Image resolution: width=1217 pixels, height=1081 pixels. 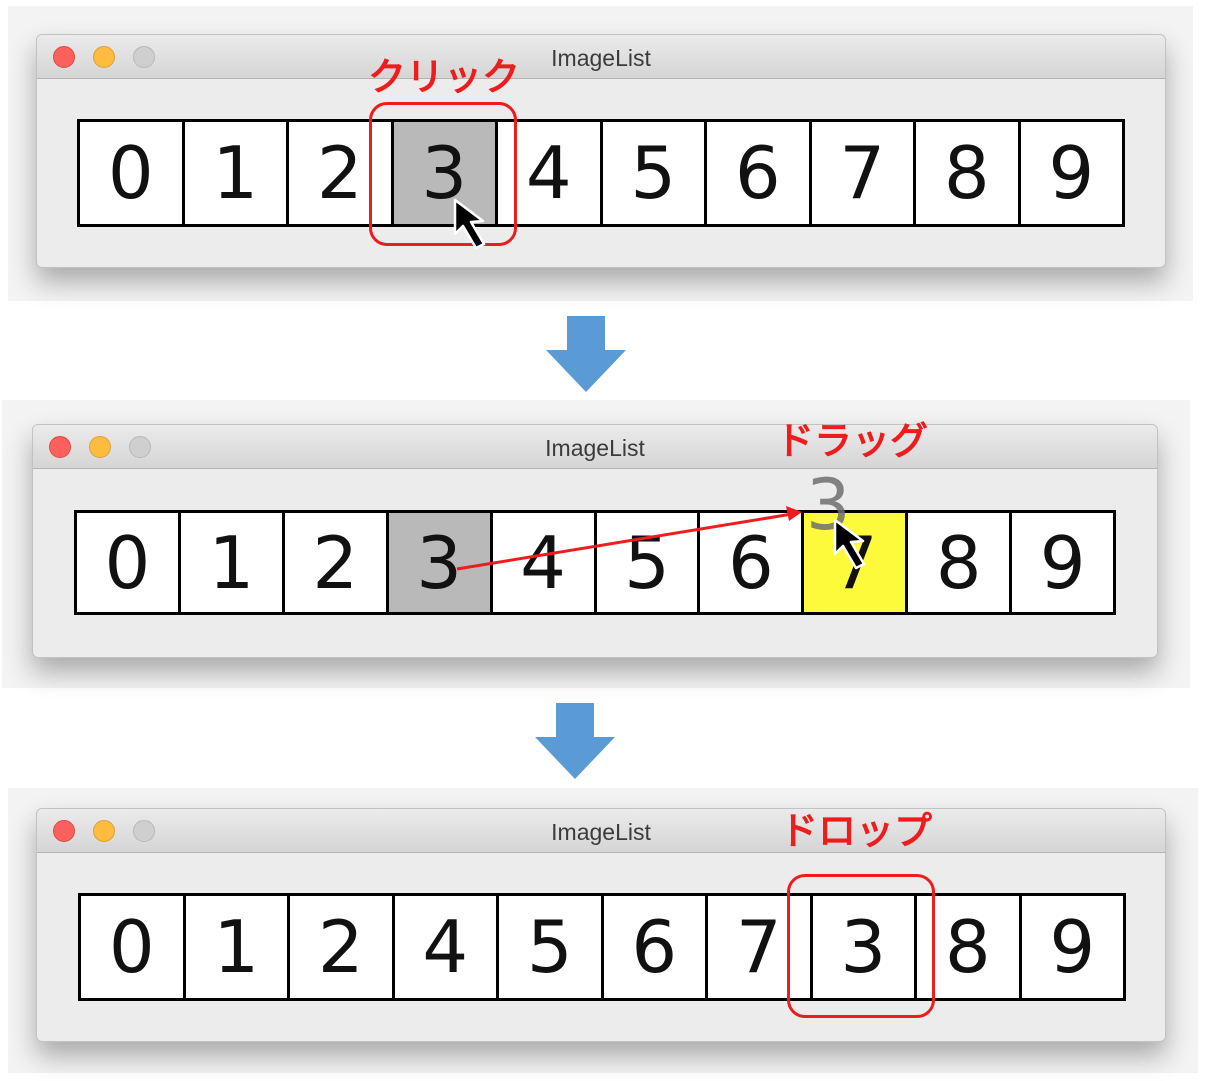 What do you see at coordinates (439, 562) in the screenshot?
I see `list-item-selected: 3` at bounding box center [439, 562].